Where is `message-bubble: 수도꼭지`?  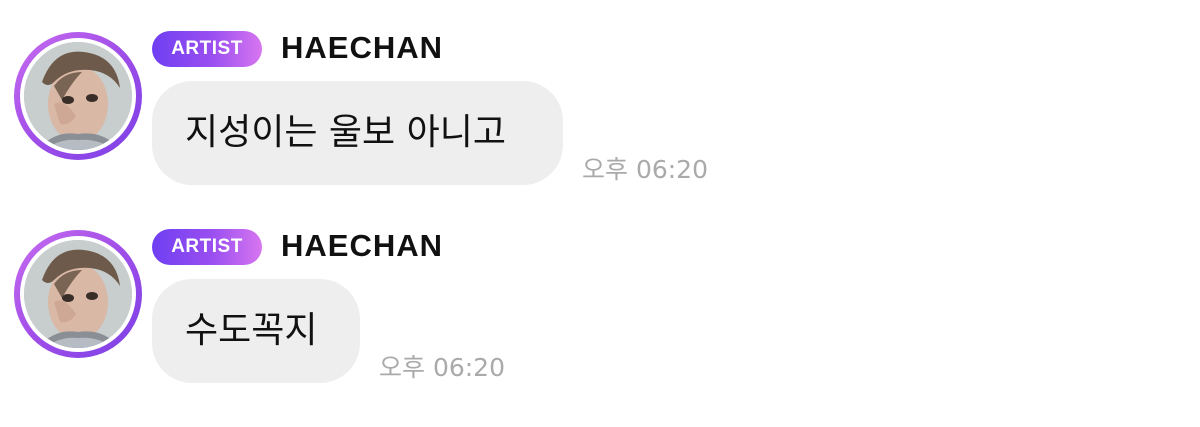
message-bubble: 수도꼭지 is located at coordinates (256, 331).